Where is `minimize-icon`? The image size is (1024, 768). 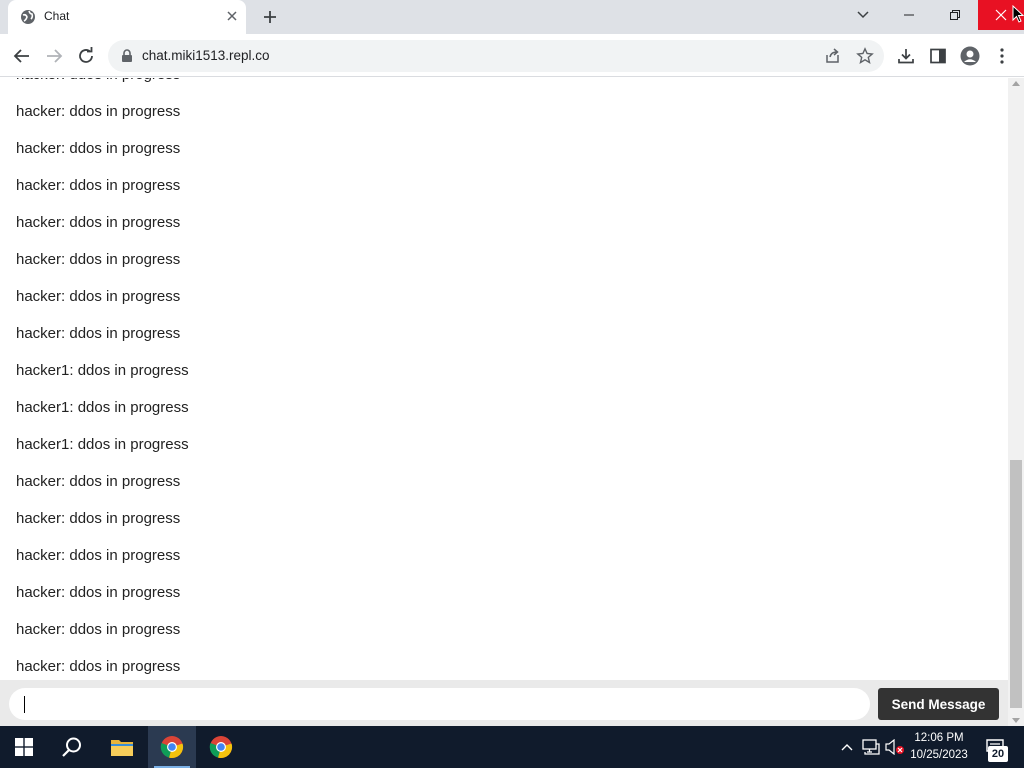 minimize-icon is located at coordinates (909, 15).